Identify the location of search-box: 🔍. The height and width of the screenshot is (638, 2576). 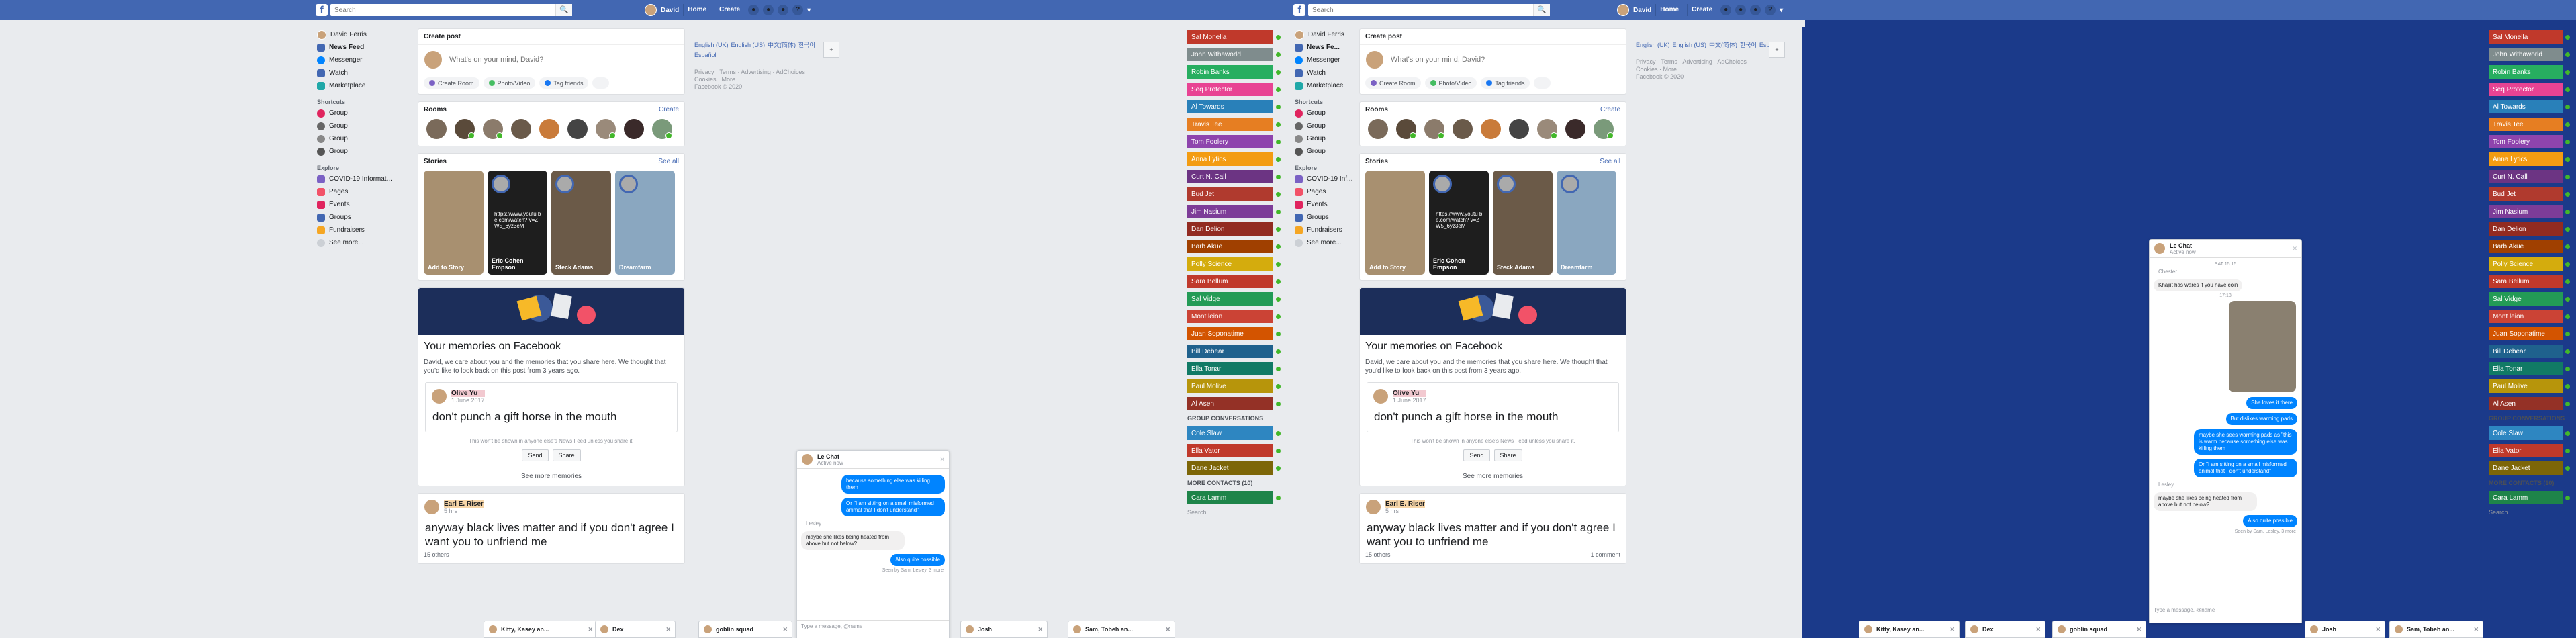
(451, 10).